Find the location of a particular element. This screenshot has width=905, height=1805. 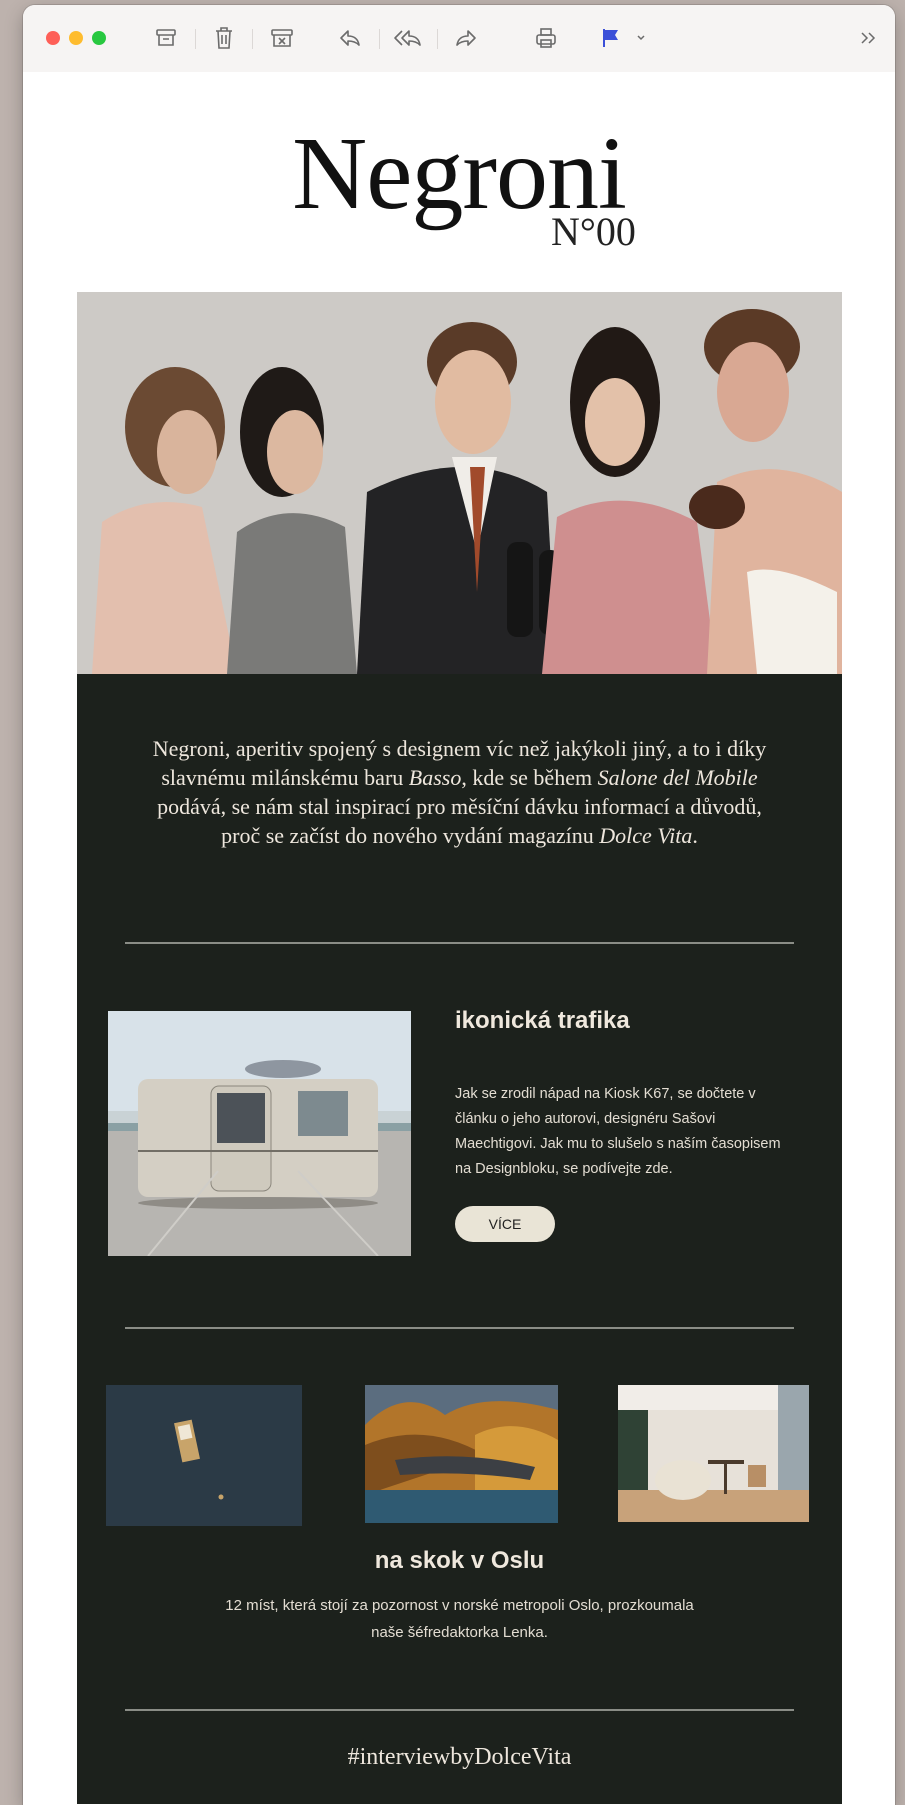

reply-icon is located at coordinates (350, 38).